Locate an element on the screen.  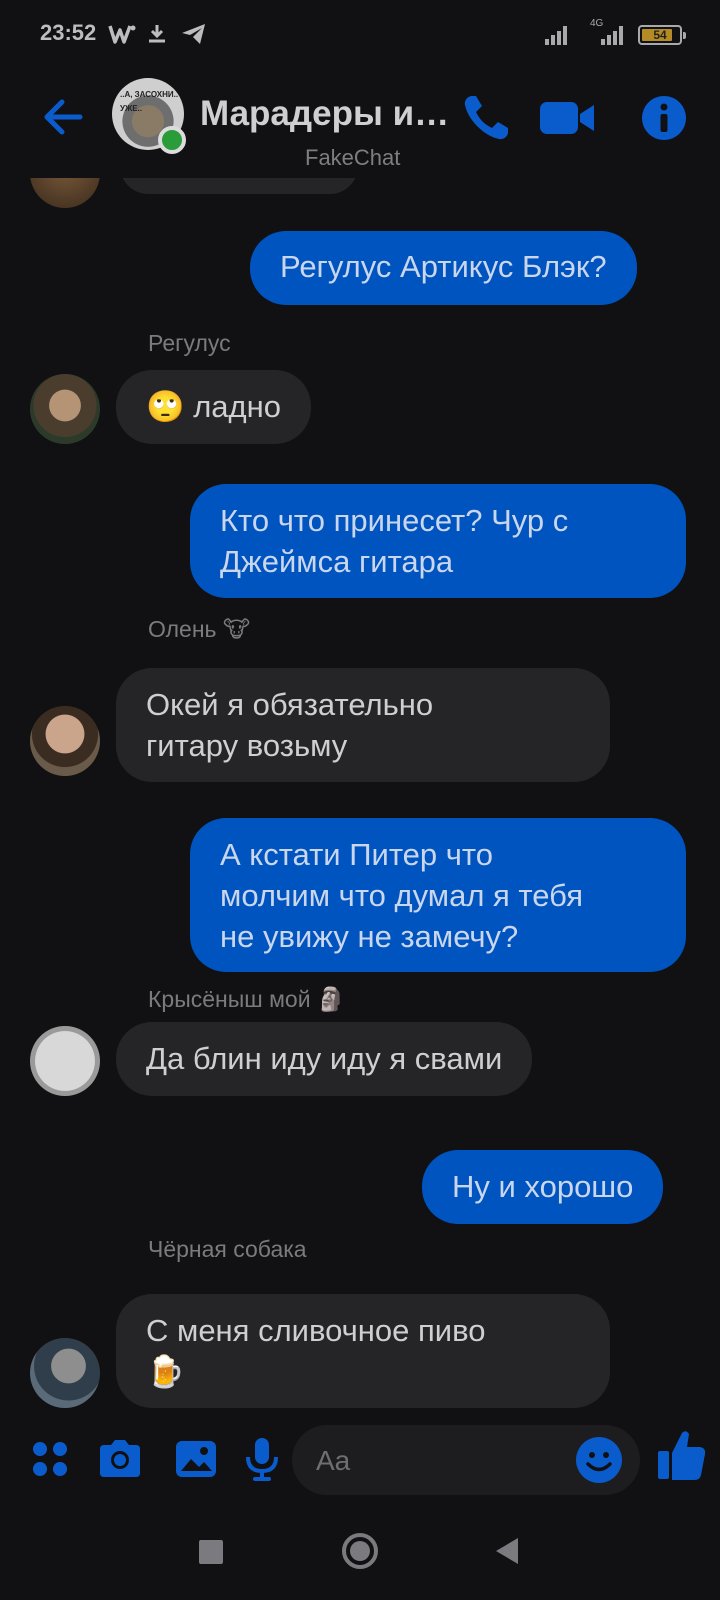
thumbs-up-icon is located at coordinates (682, 1455).